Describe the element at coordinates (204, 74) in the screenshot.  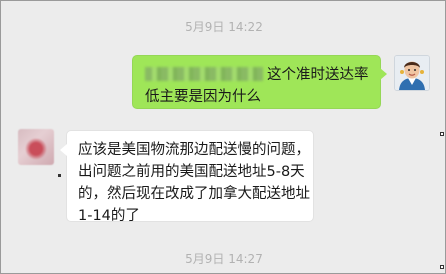
I see `redacted-text` at that location.